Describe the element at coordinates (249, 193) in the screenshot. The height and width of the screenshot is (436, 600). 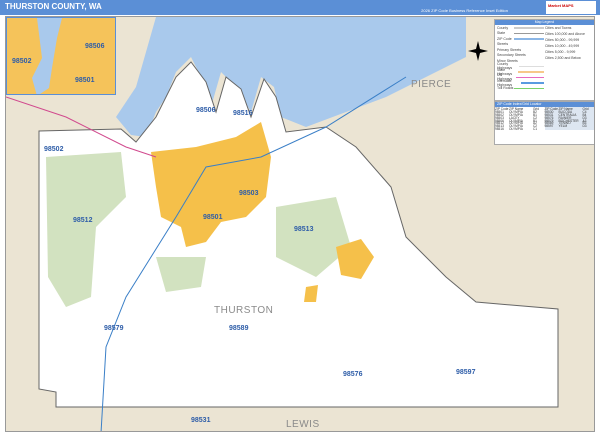
I see `zip-label: 98503` at that location.